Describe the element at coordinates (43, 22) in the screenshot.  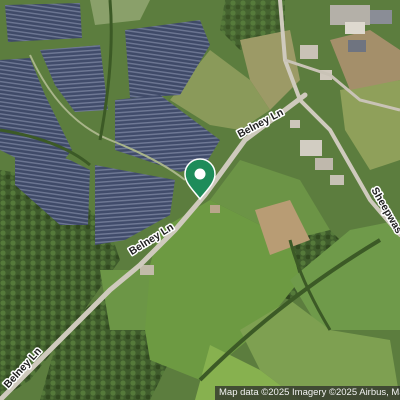
I see `solar-array` at that location.